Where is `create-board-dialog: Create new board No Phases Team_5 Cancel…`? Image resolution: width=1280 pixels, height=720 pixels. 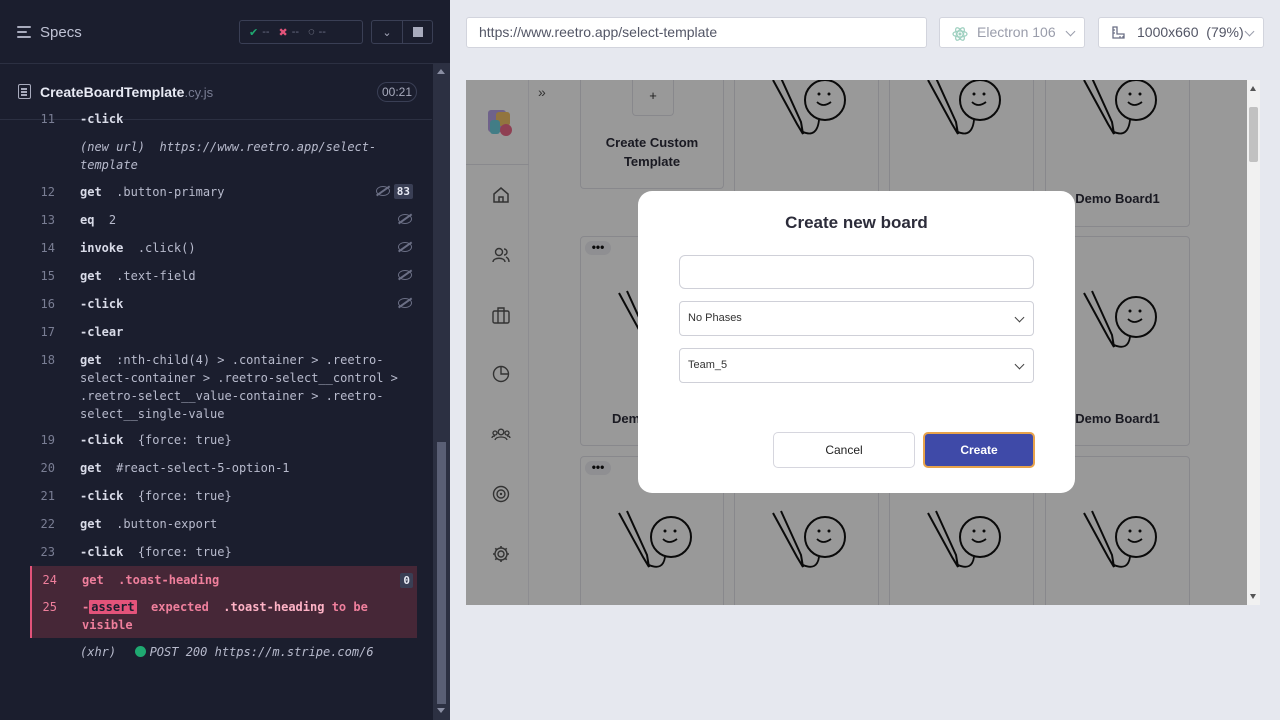
create-board-dialog: Create new board No Phases Team_5 Cancel… is located at coordinates (856, 342).